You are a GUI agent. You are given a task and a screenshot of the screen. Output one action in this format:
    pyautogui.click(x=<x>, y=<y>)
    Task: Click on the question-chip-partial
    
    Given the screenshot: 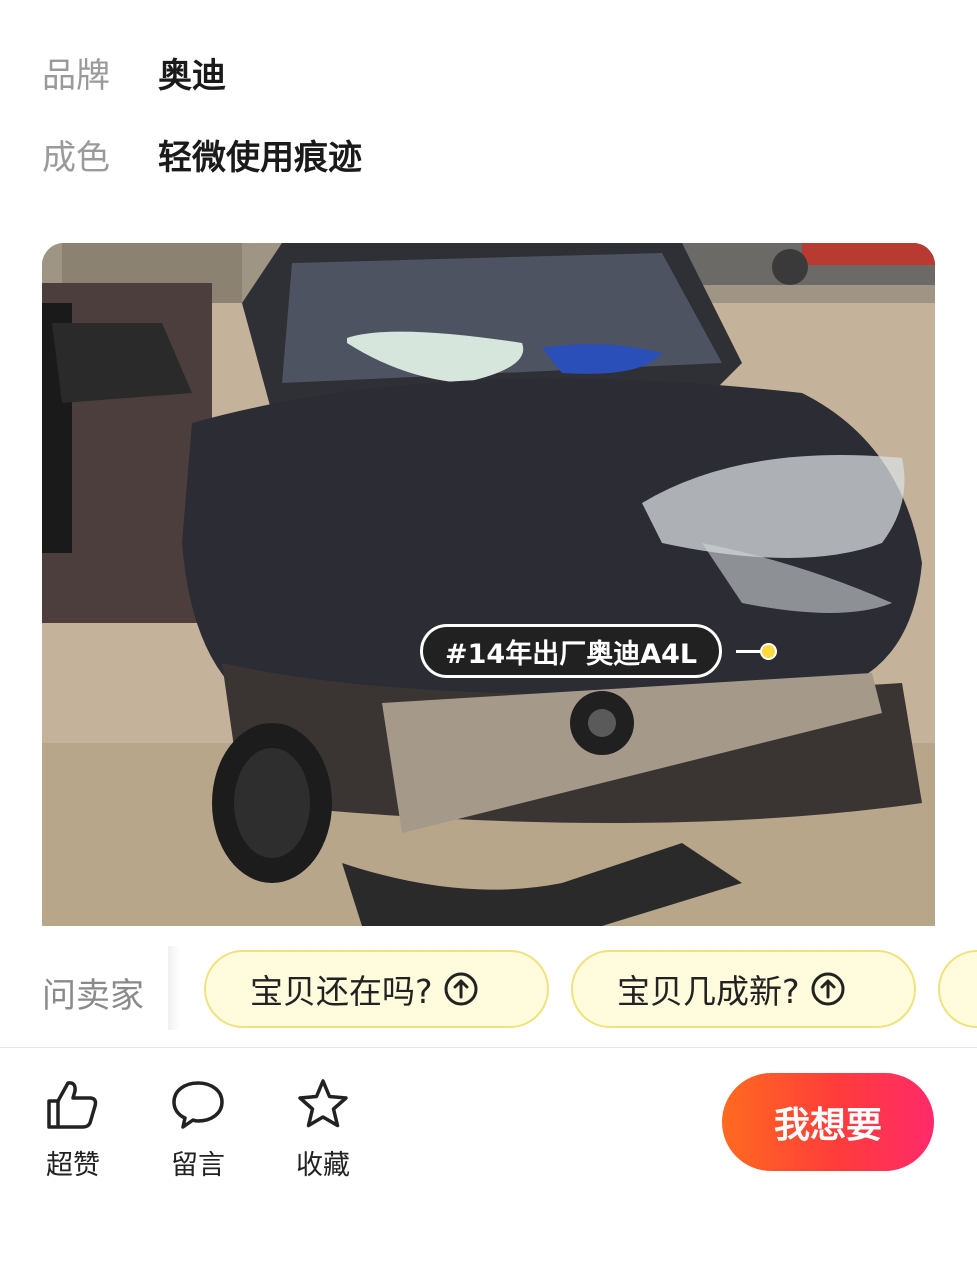 What is the action you would take?
    pyautogui.click(x=957, y=989)
    